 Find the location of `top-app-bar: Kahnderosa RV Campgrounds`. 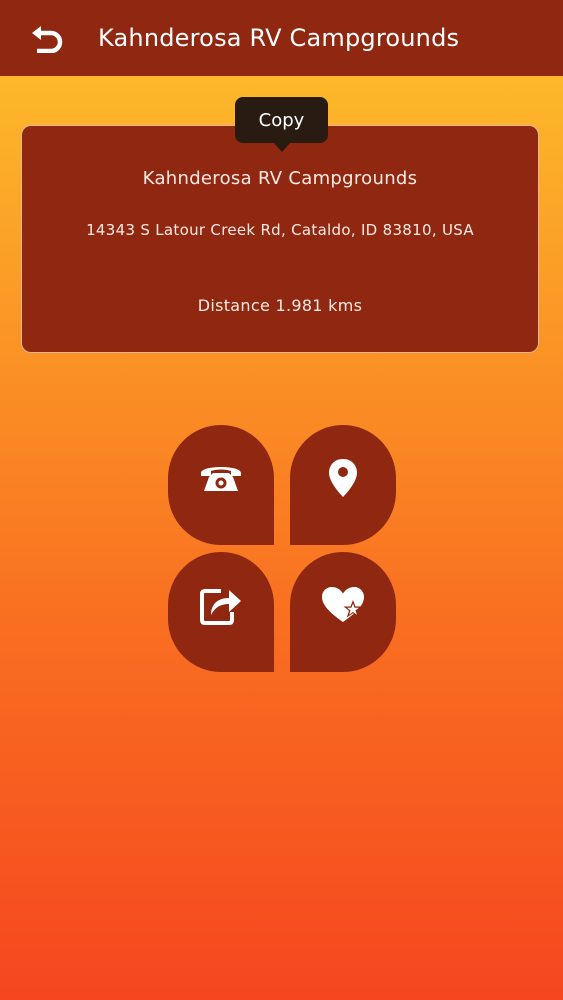

top-app-bar: Kahnderosa RV Campgrounds is located at coordinates (281, 38).